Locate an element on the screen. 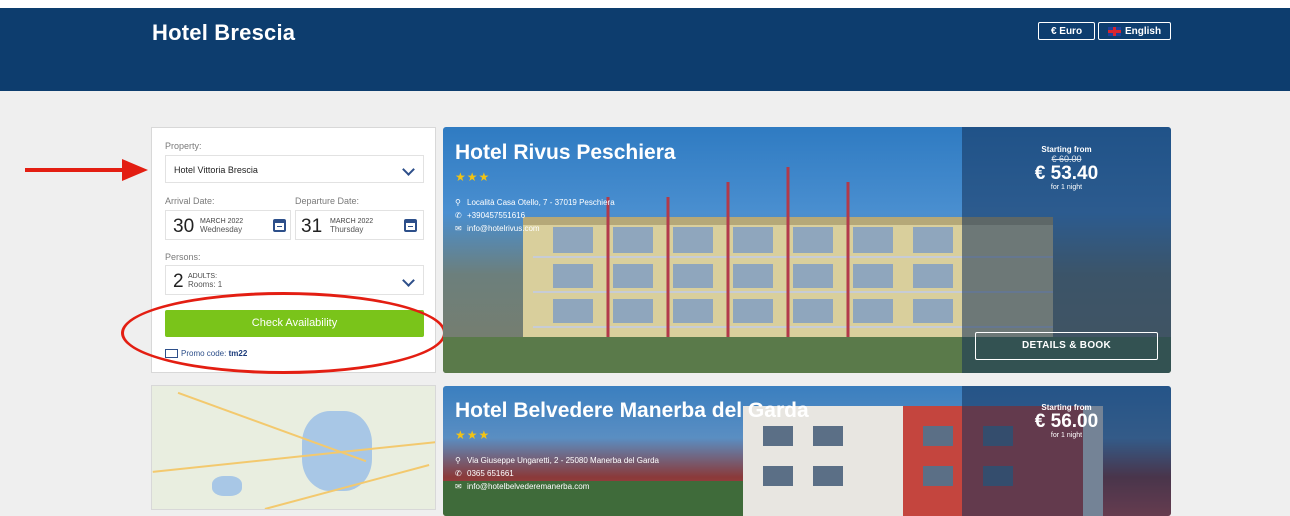 This screenshot has width=1290, height=516. hotel-name: Hotel Rivus Peschiera is located at coordinates (565, 153).